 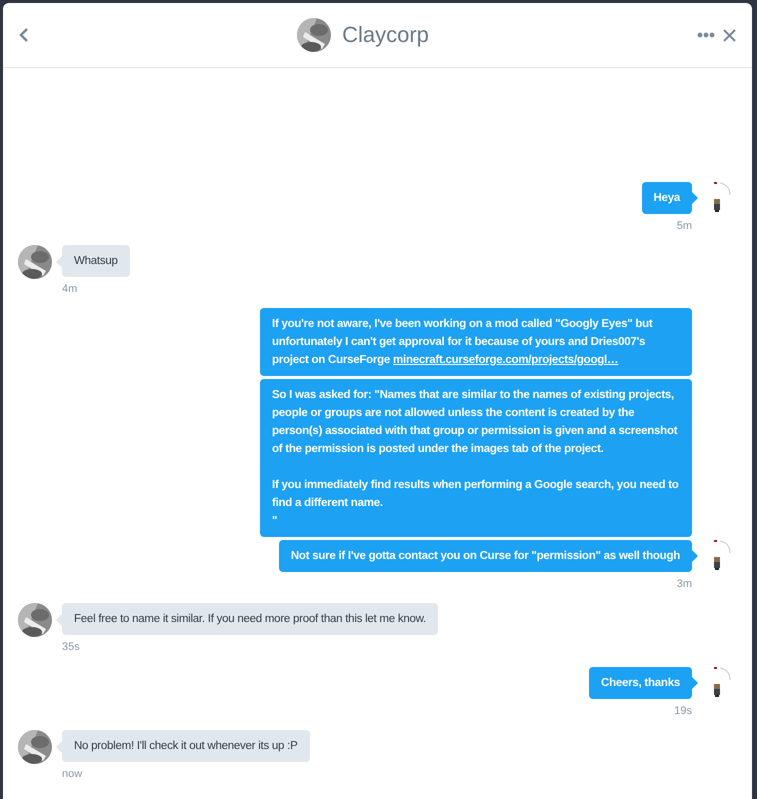 What do you see at coordinates (186, 746) in the screenshot?
I see `message-bubble: No problem! I'll check it out whenever its up :P` at bounding box center [186, 746].